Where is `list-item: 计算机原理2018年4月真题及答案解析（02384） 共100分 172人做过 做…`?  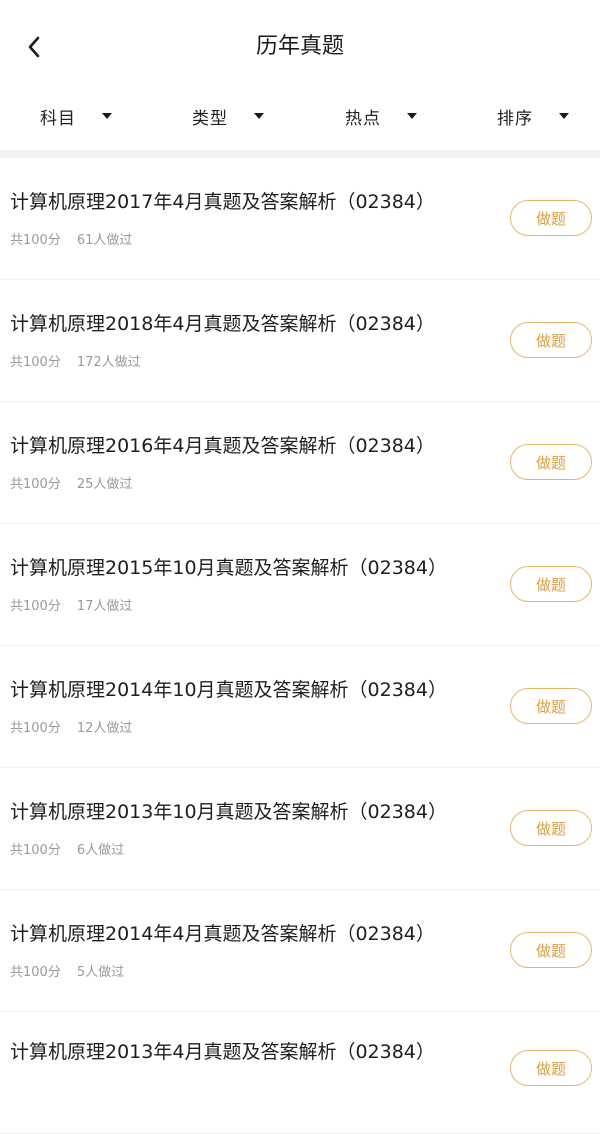
list-item: 计算机原理2018年4月真题及答案解析（02384） 共100分 172人做过 做… is located at coordinates (300, 341).